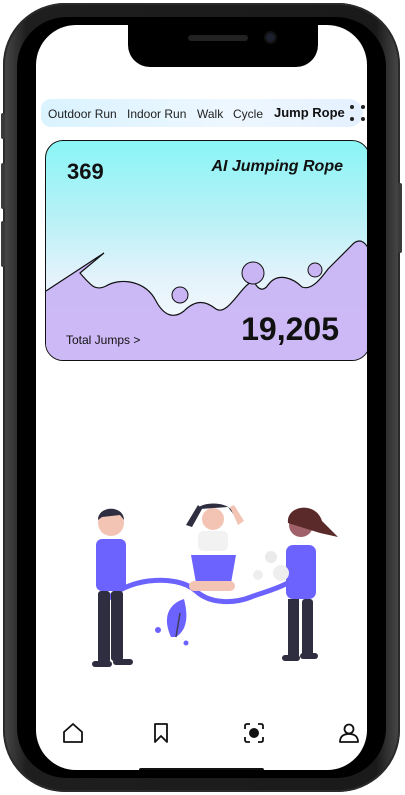  I want to click on tab-outdoor-run: Outdoor Run, so click(82, 114).